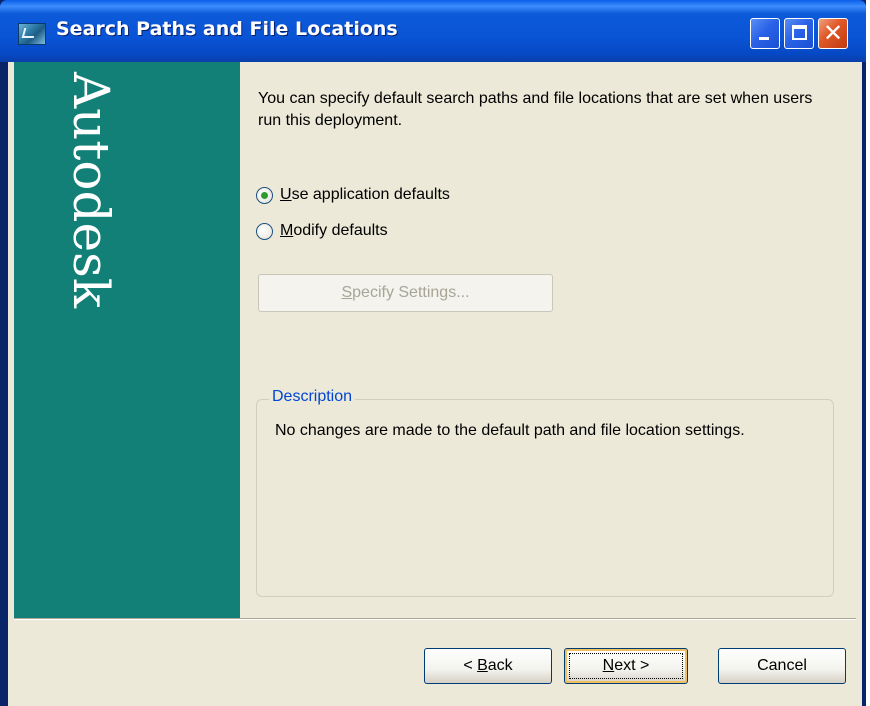  I want to click on modify-defaults-radio, so click(264, 231).